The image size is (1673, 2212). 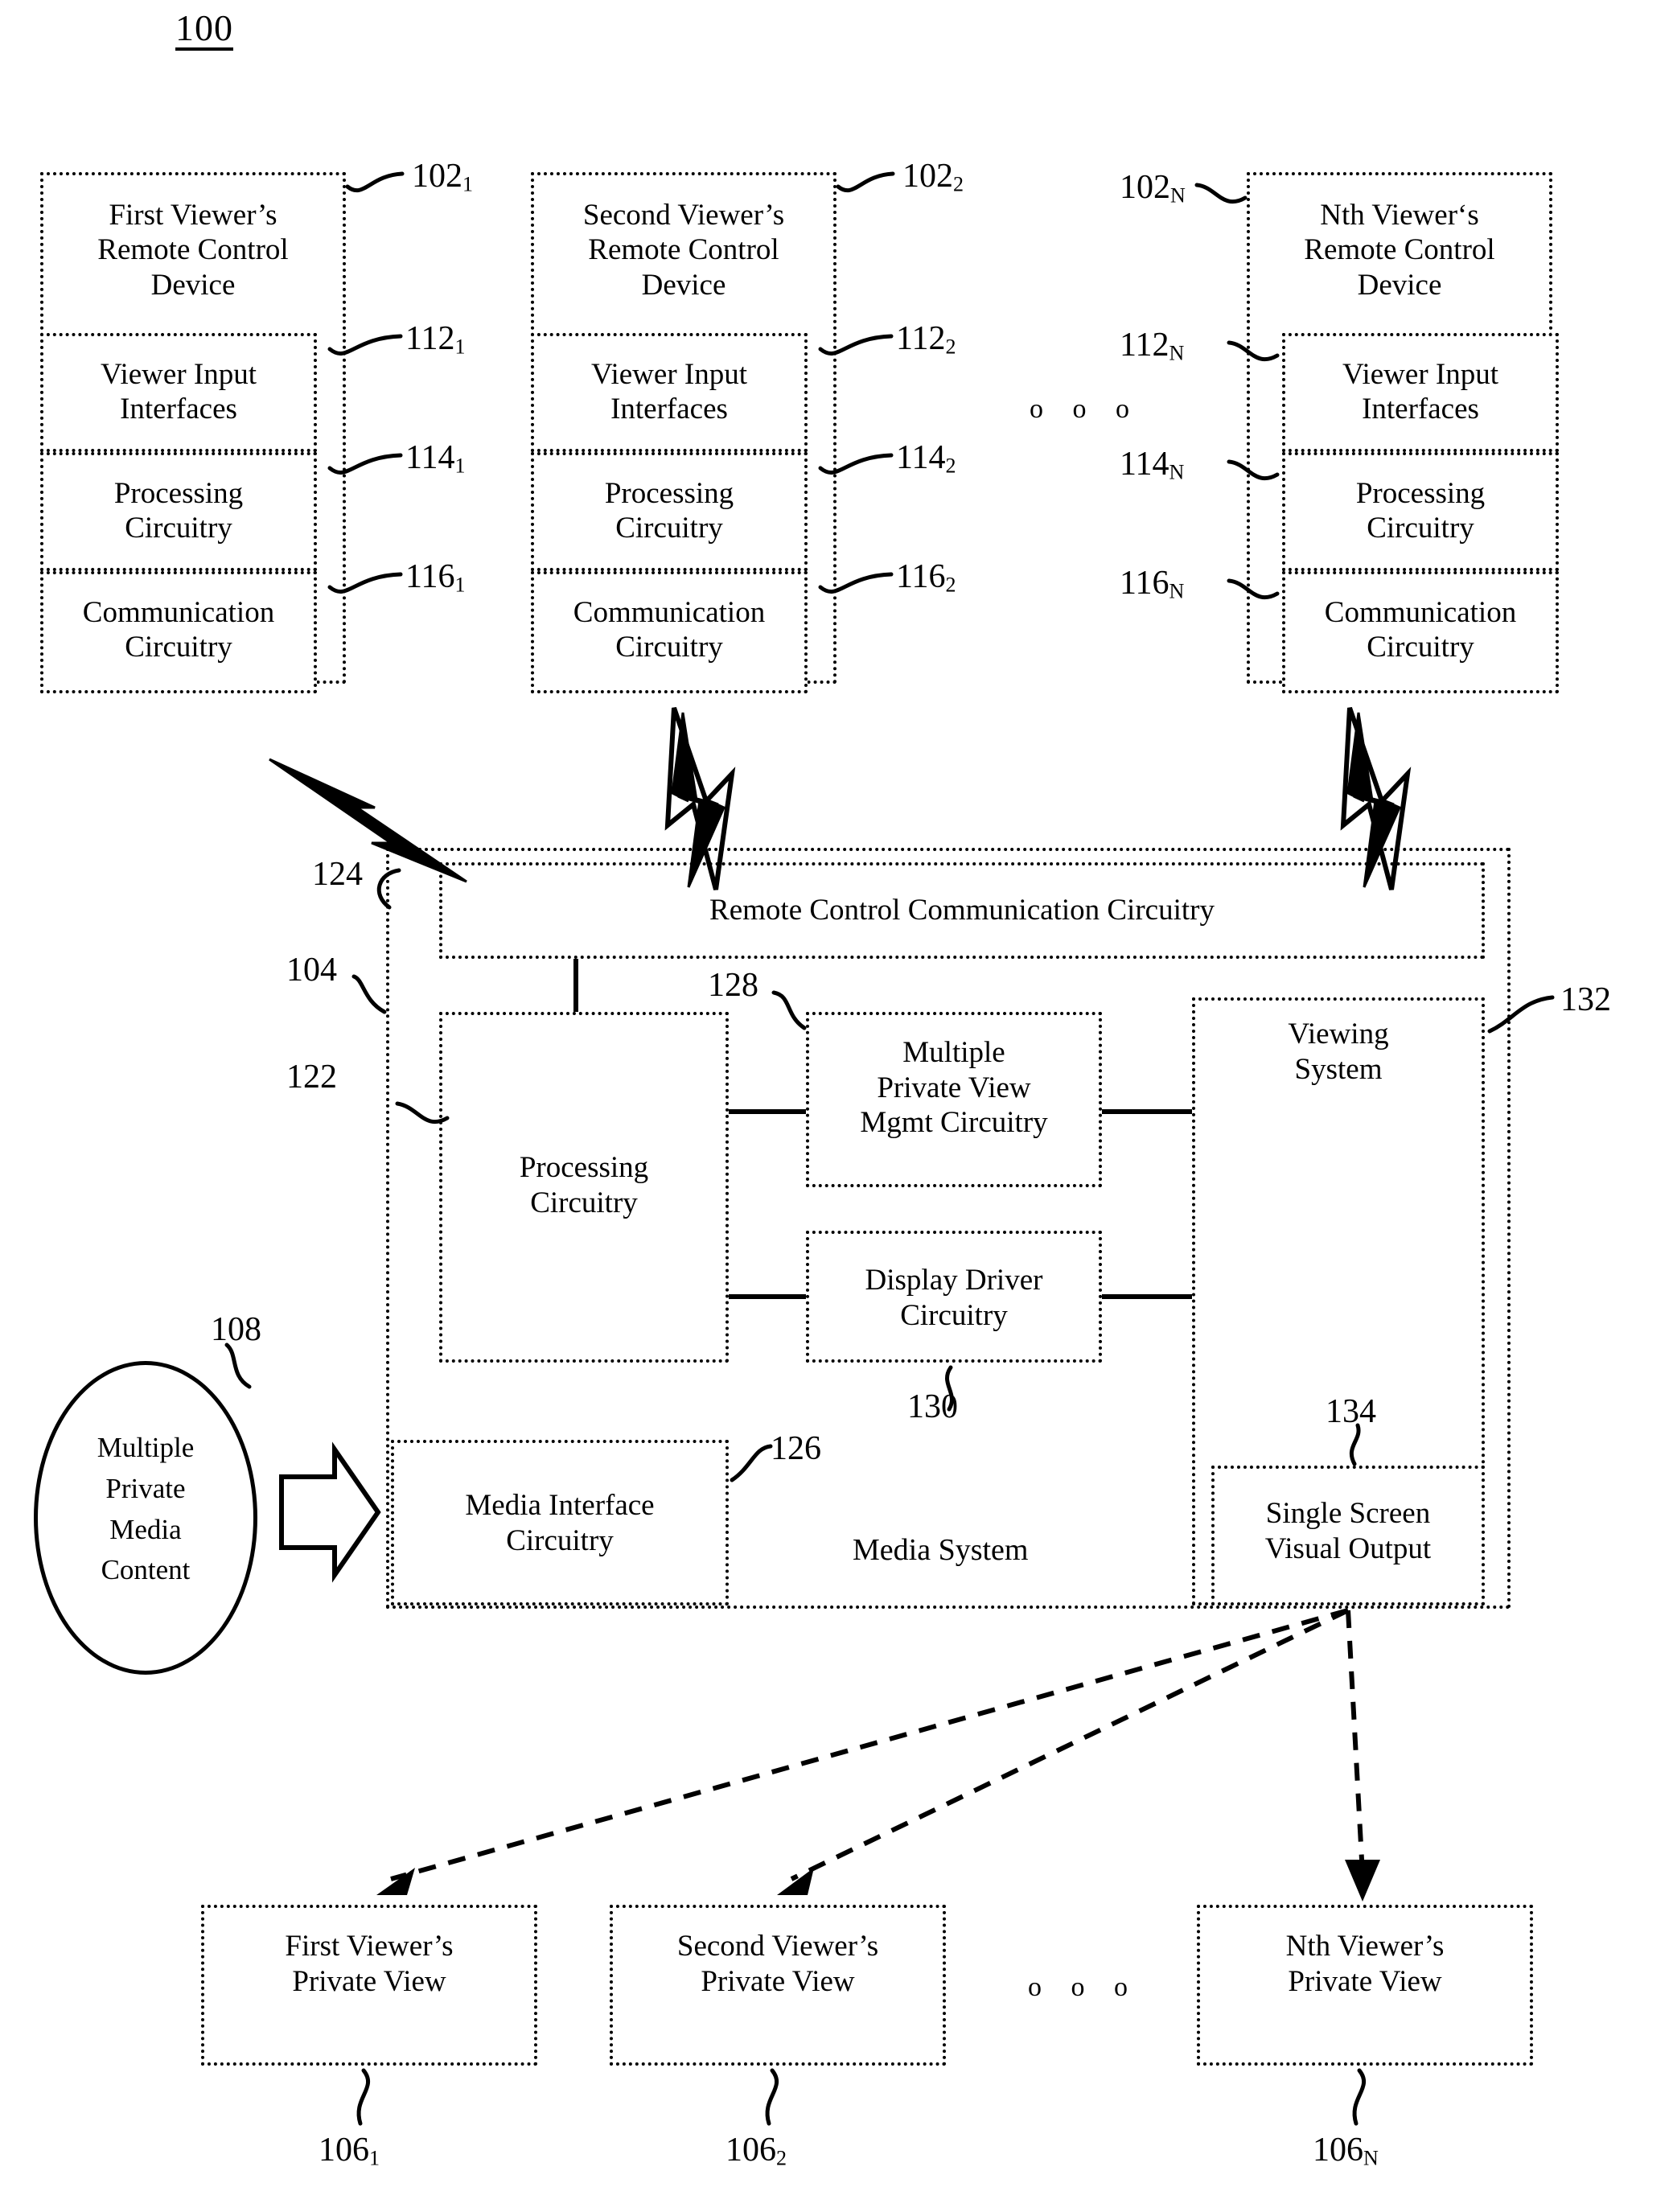 I want to click on device-1-viewer-input-interfaces: Viewer Input Interfaces, so click(x=178, y=392).